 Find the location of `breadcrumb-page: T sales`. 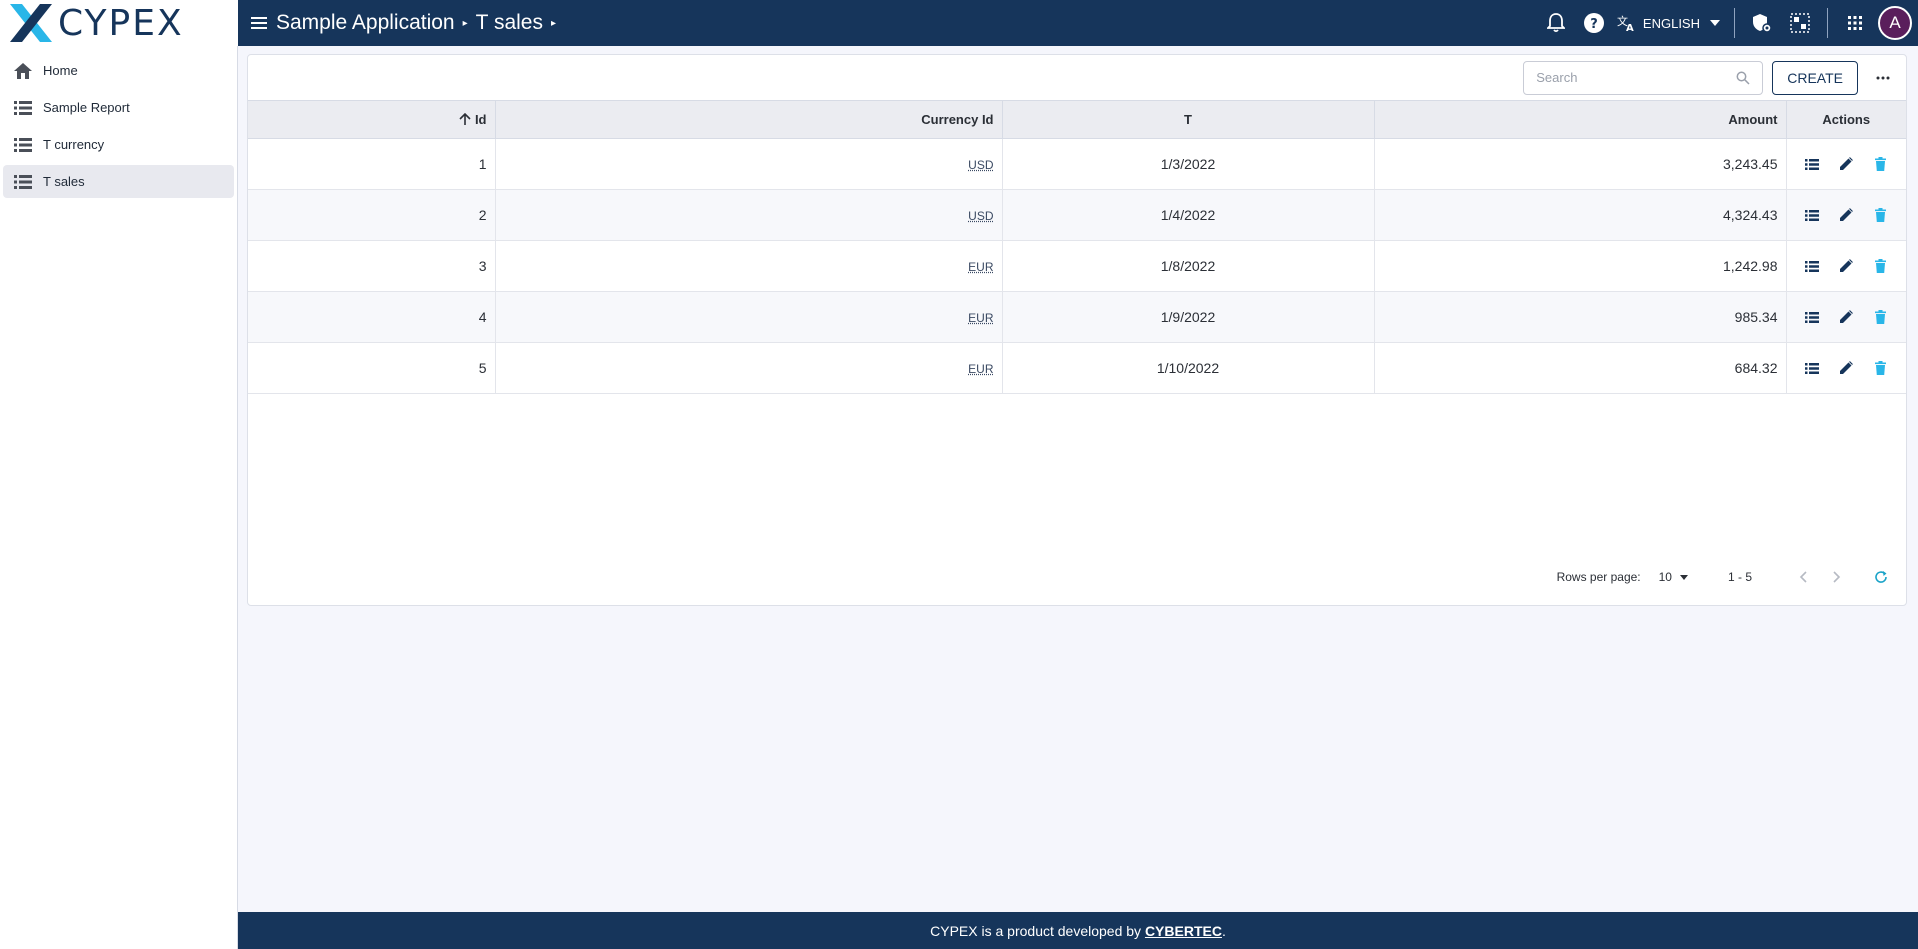

breadcrumb-page: T sales is located at coordinates (509, 23).